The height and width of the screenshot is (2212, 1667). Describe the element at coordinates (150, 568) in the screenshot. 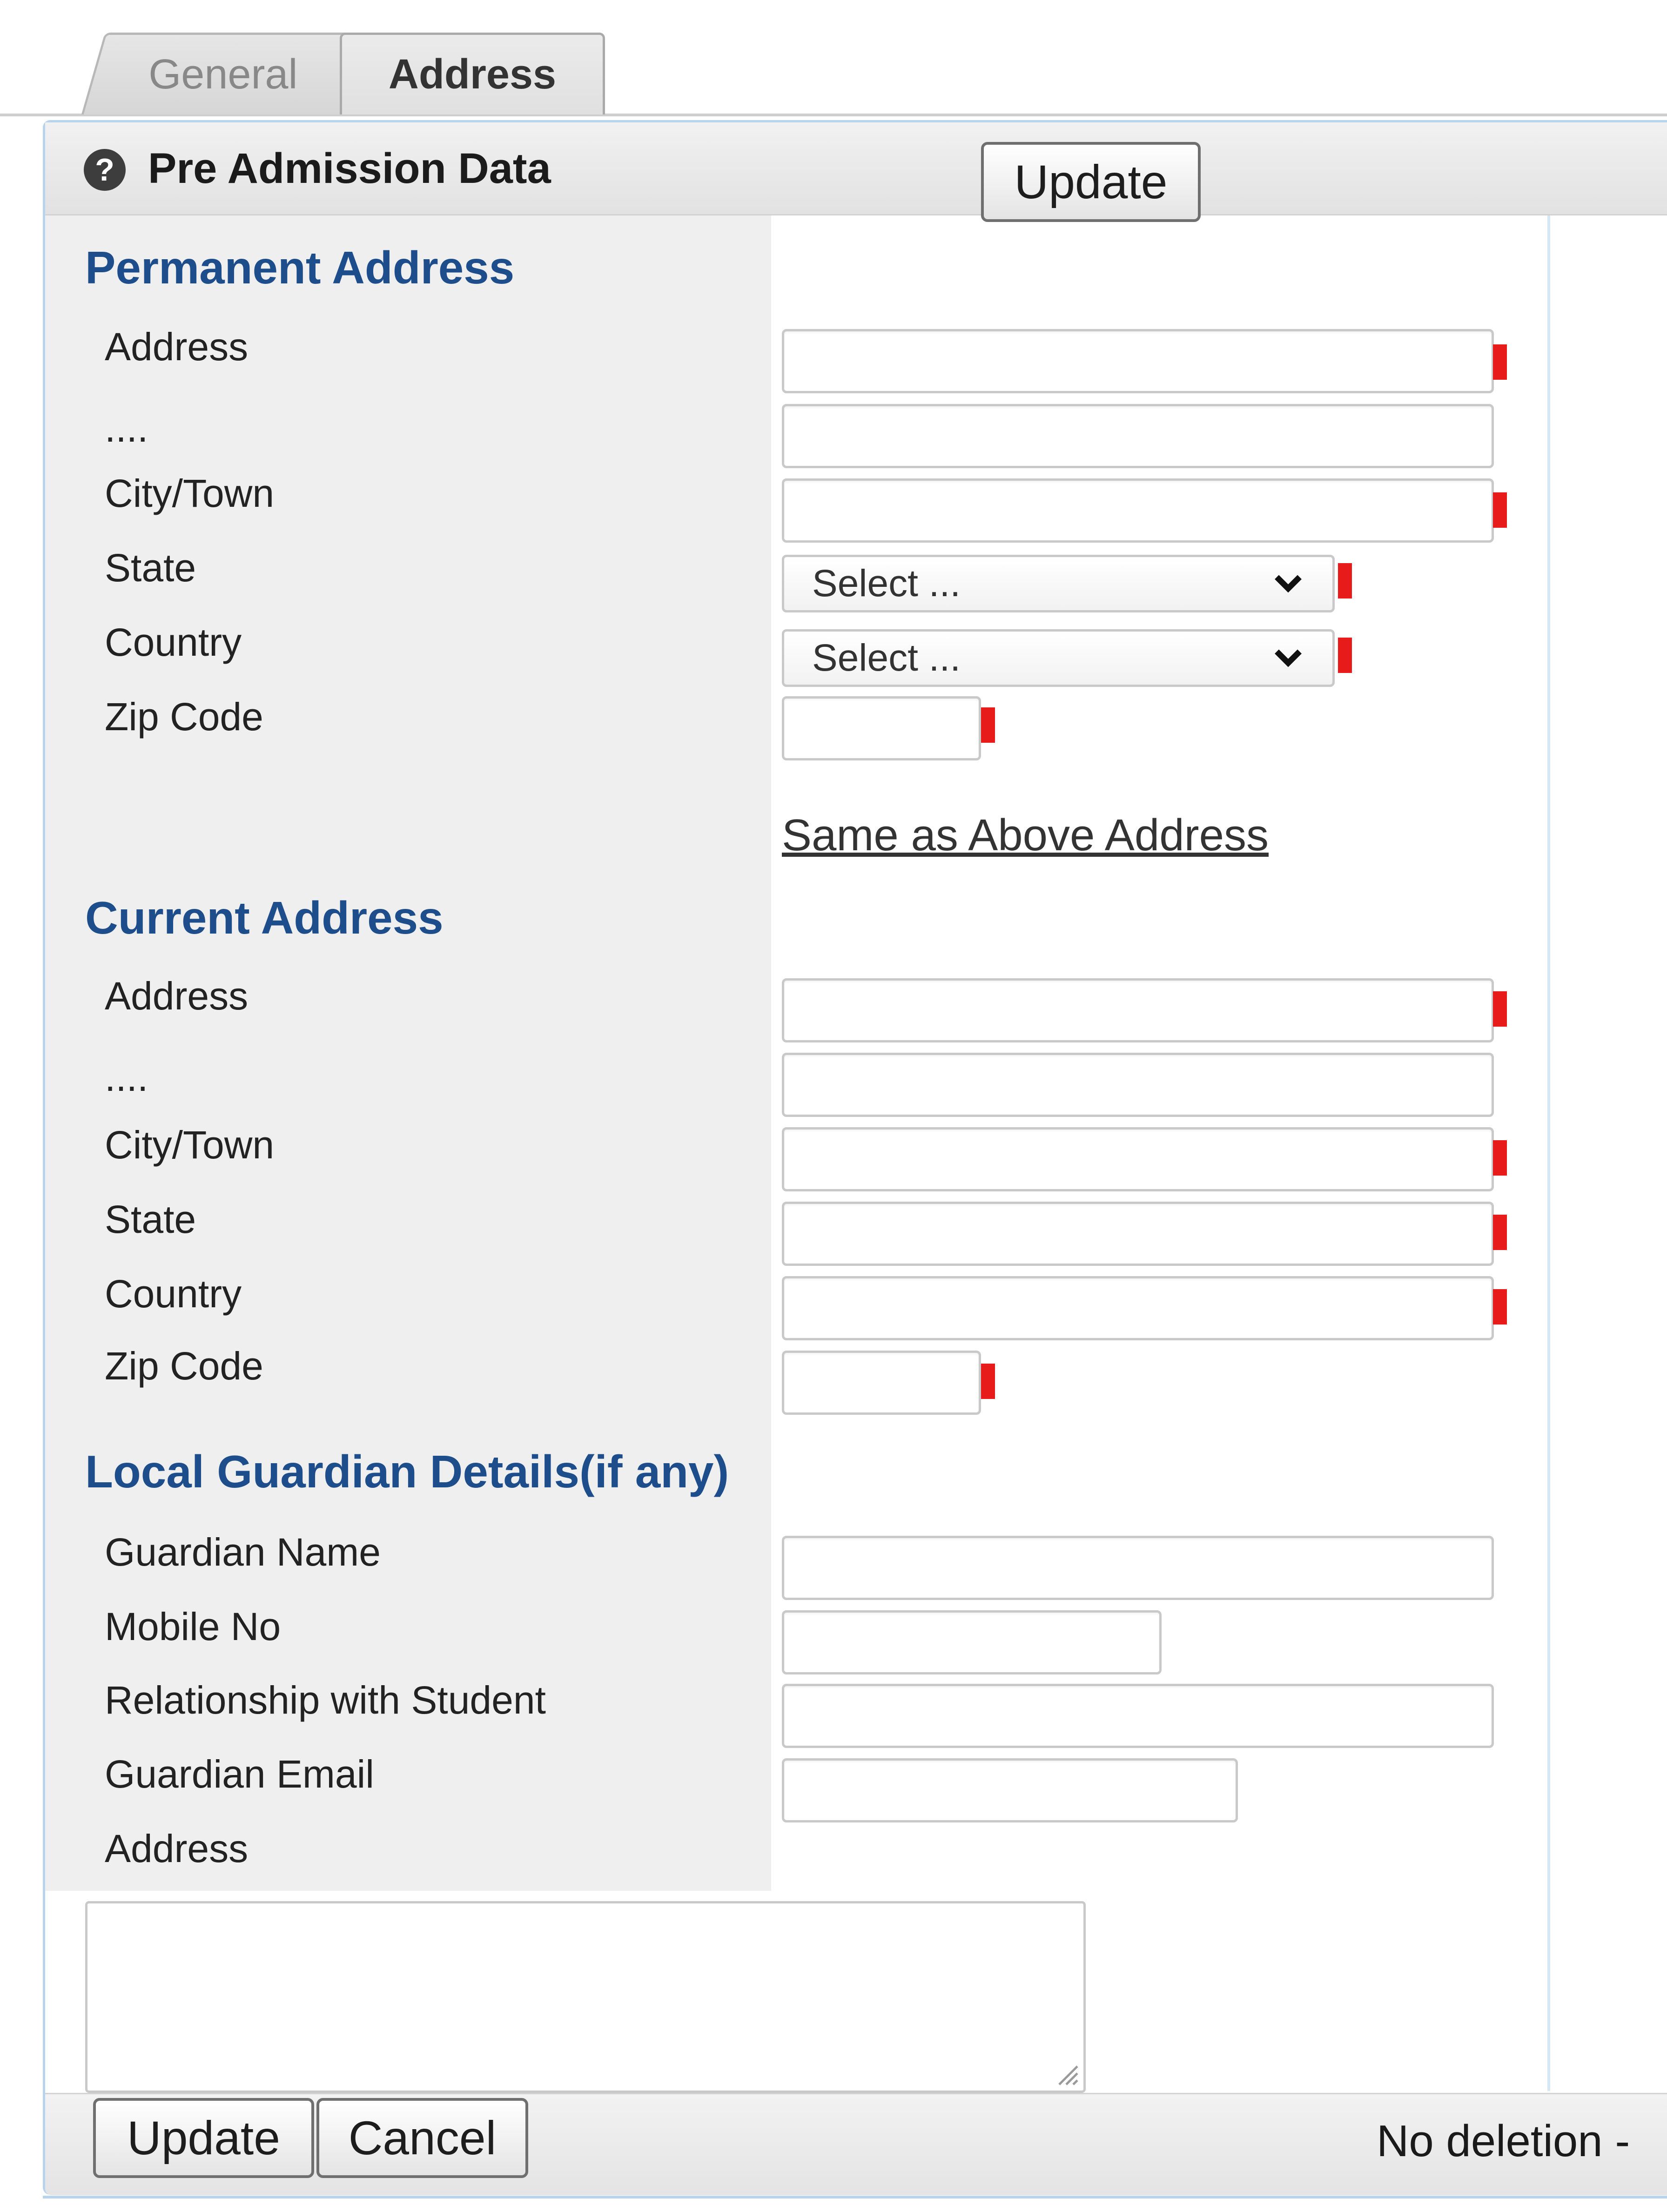

I see `permanent-state-label: State` at that location.